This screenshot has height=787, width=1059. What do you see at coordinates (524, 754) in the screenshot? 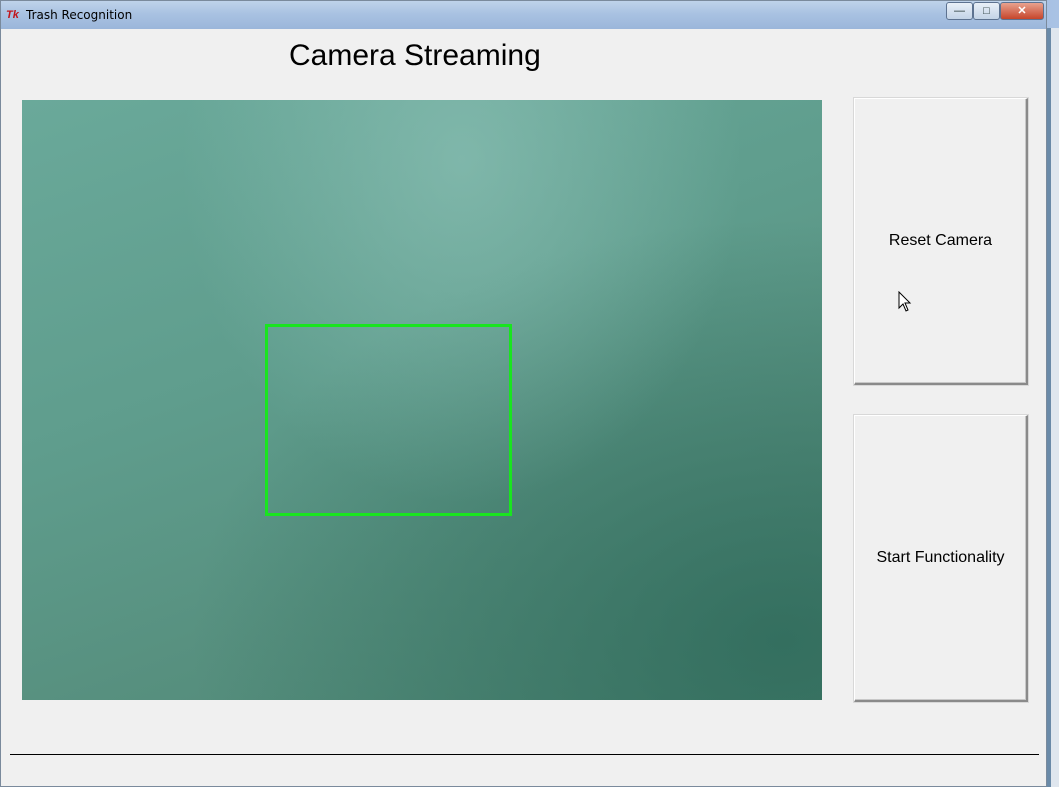
I see `status-divider` at bounding box center [524, 754].